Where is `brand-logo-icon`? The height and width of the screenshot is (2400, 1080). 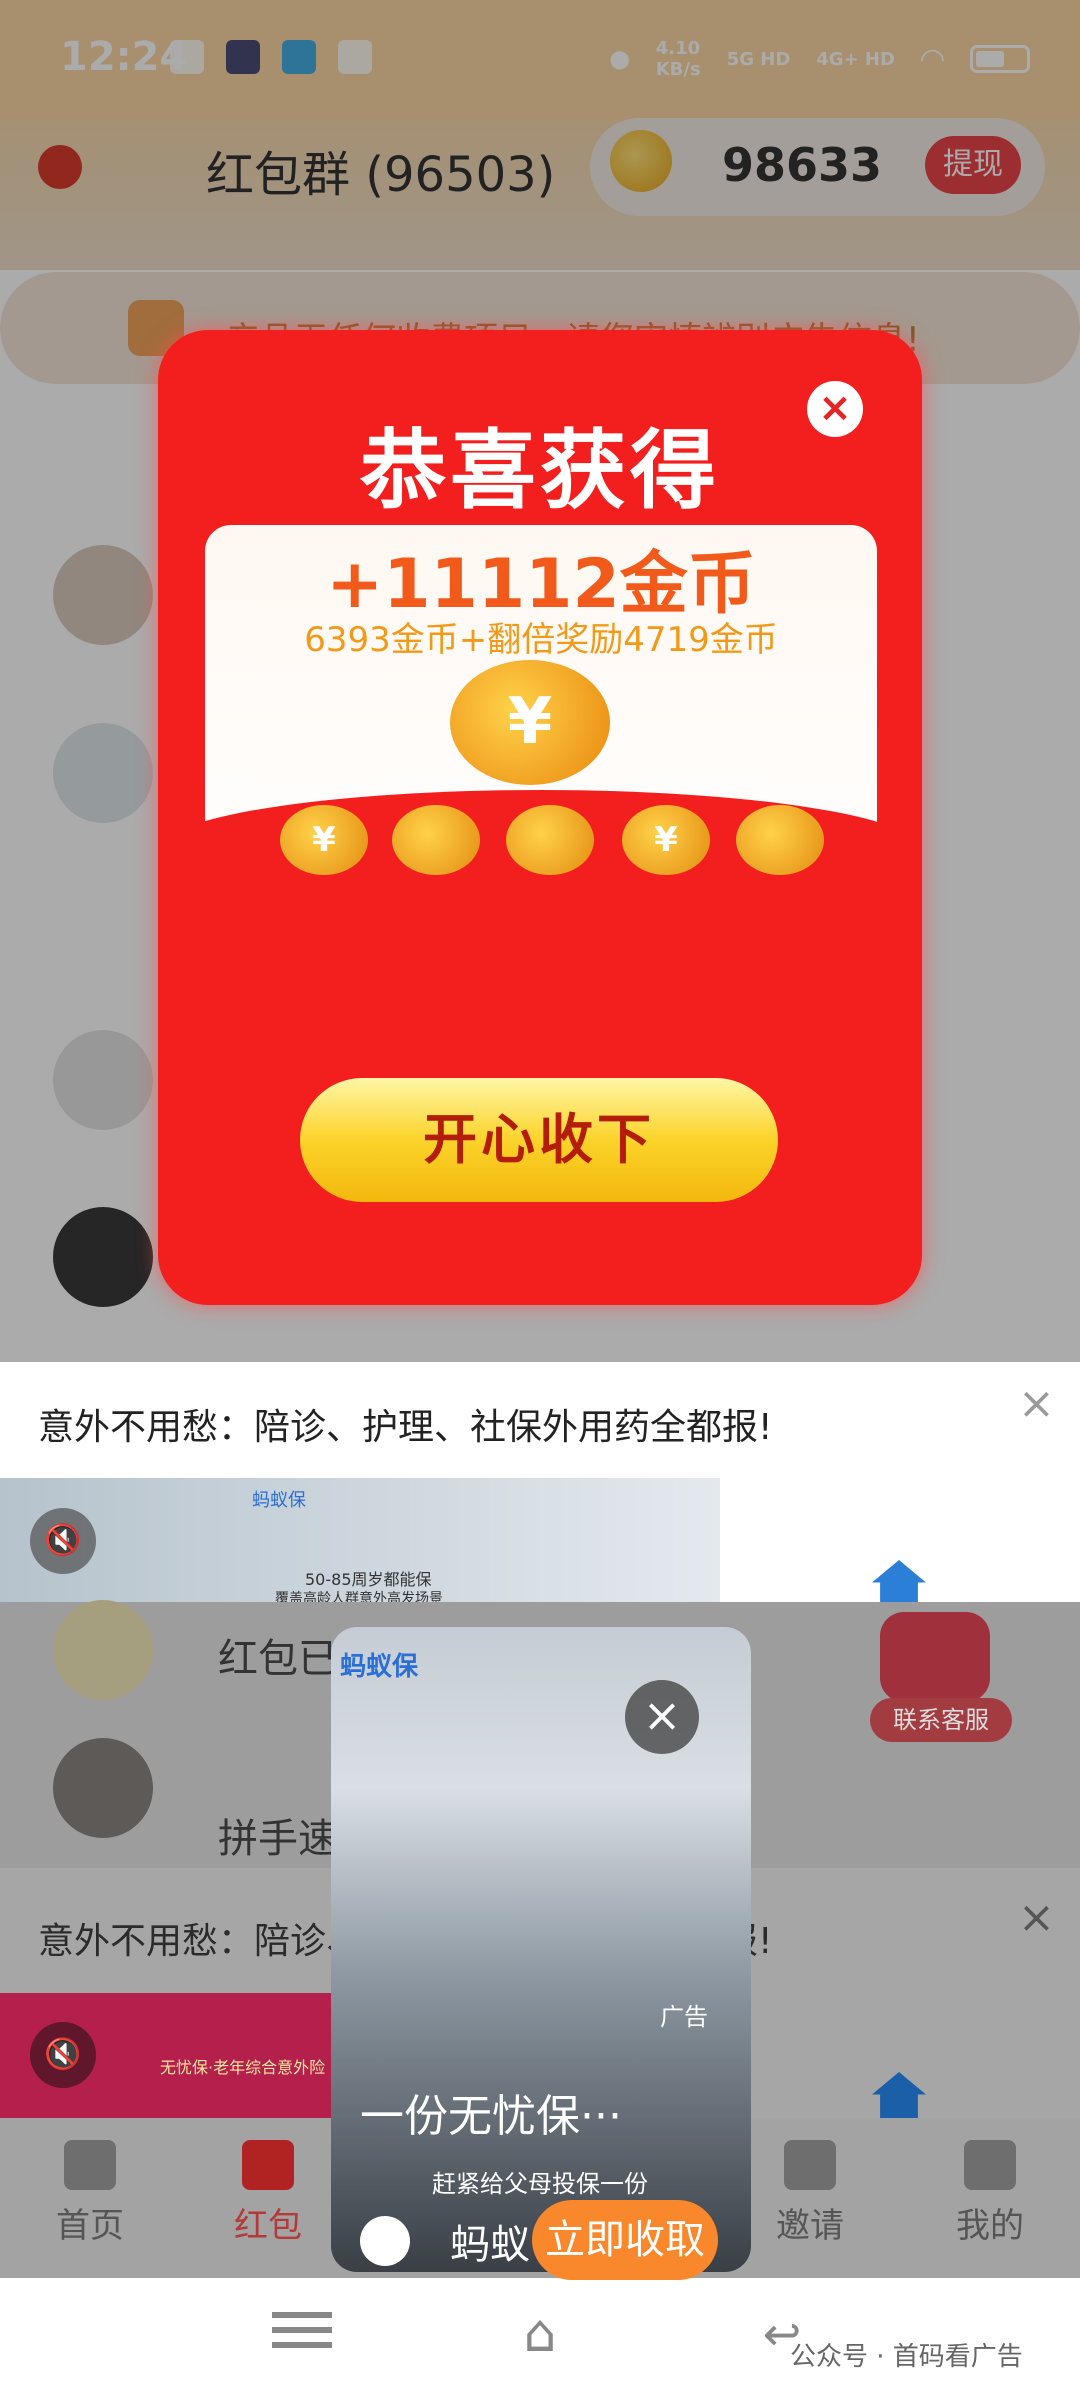 brand-logo-icon is located at coordinates (385, 2241).